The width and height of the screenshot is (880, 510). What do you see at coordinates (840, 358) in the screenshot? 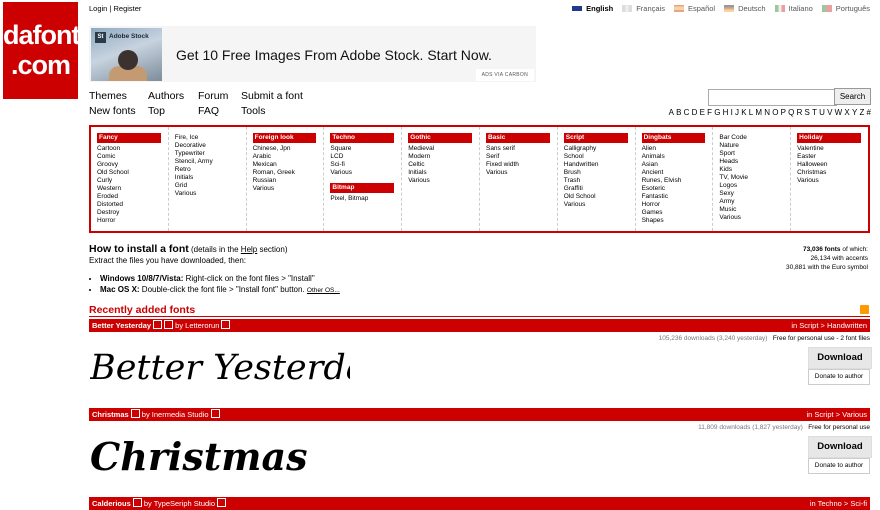
I see `download-button: Download` at bounding box center [840, 358].